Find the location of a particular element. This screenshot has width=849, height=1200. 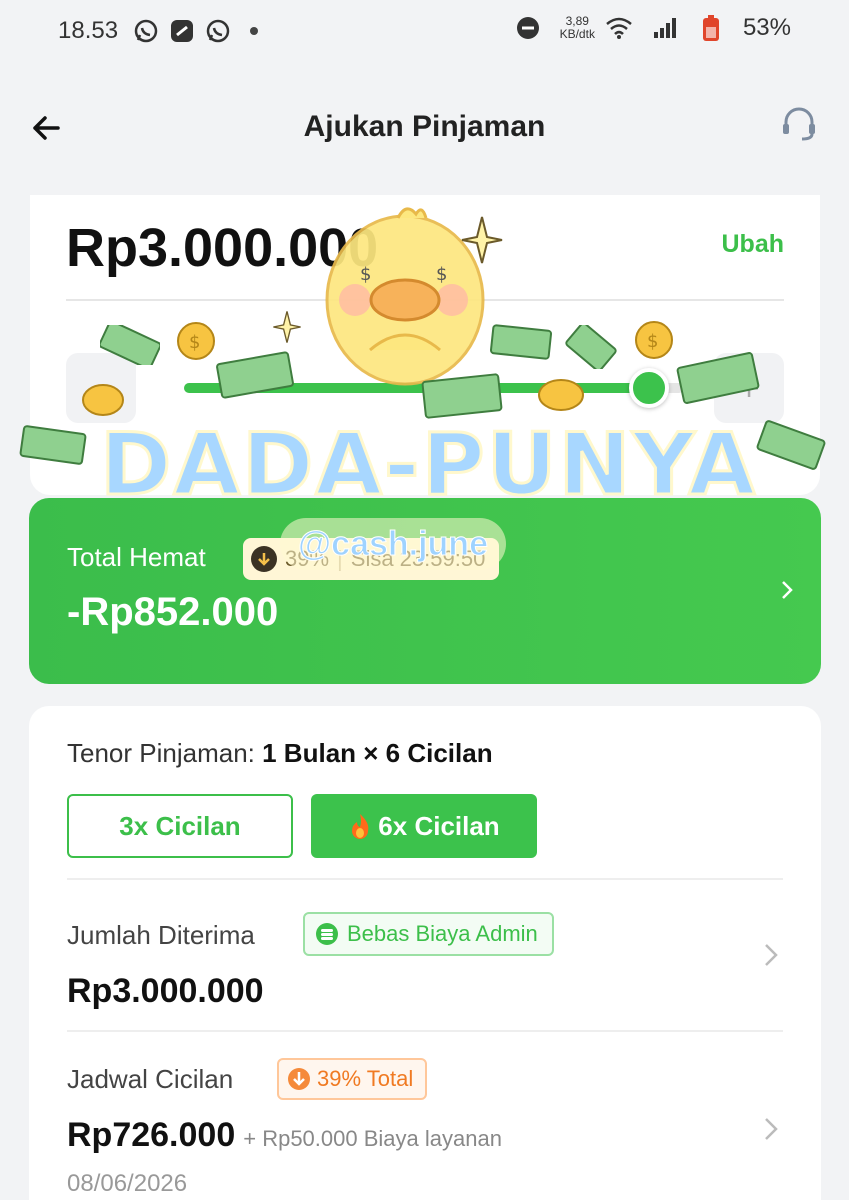

wifi-icon is located at coordinates (619, 28).